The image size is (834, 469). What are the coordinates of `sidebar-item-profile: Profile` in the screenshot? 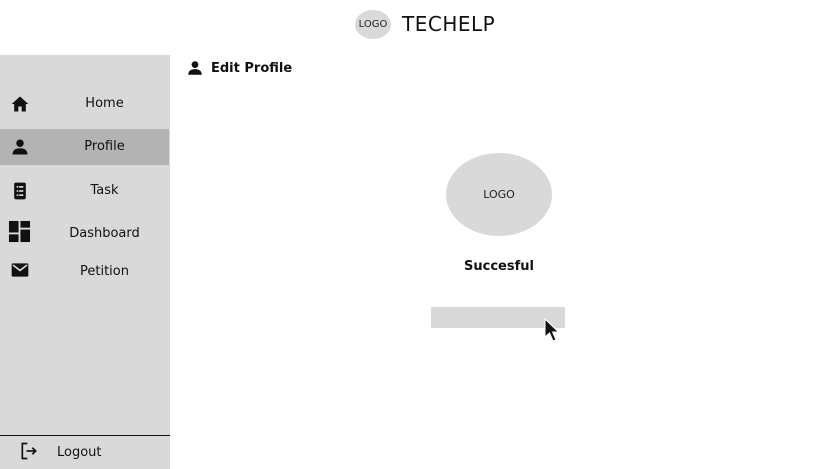 It's located at (84, 147).